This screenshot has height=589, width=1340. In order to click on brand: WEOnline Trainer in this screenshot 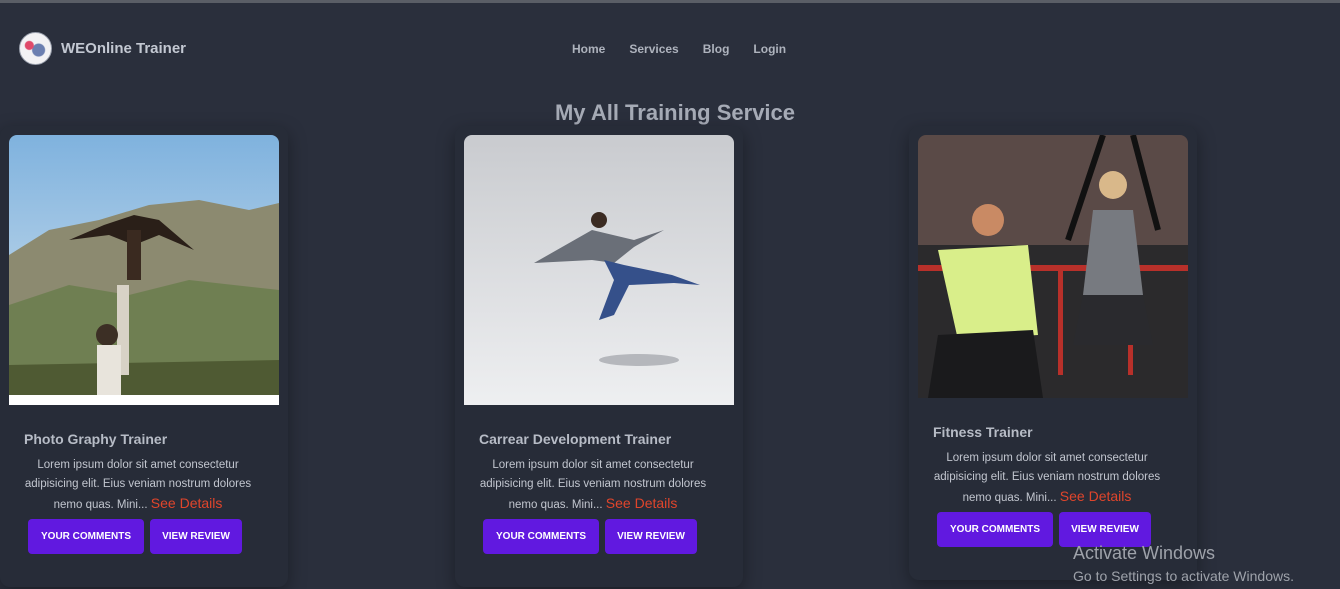, I will do `click(102, 48)`.